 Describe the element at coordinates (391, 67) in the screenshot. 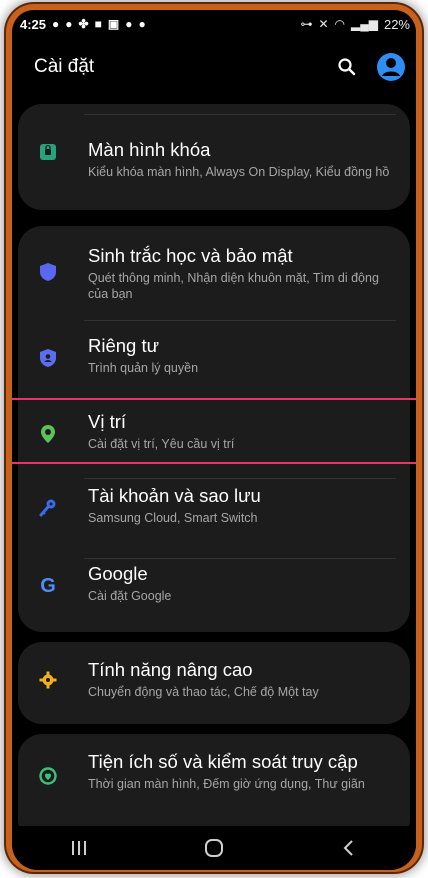

I see `profile-avatar-icon` at that location.